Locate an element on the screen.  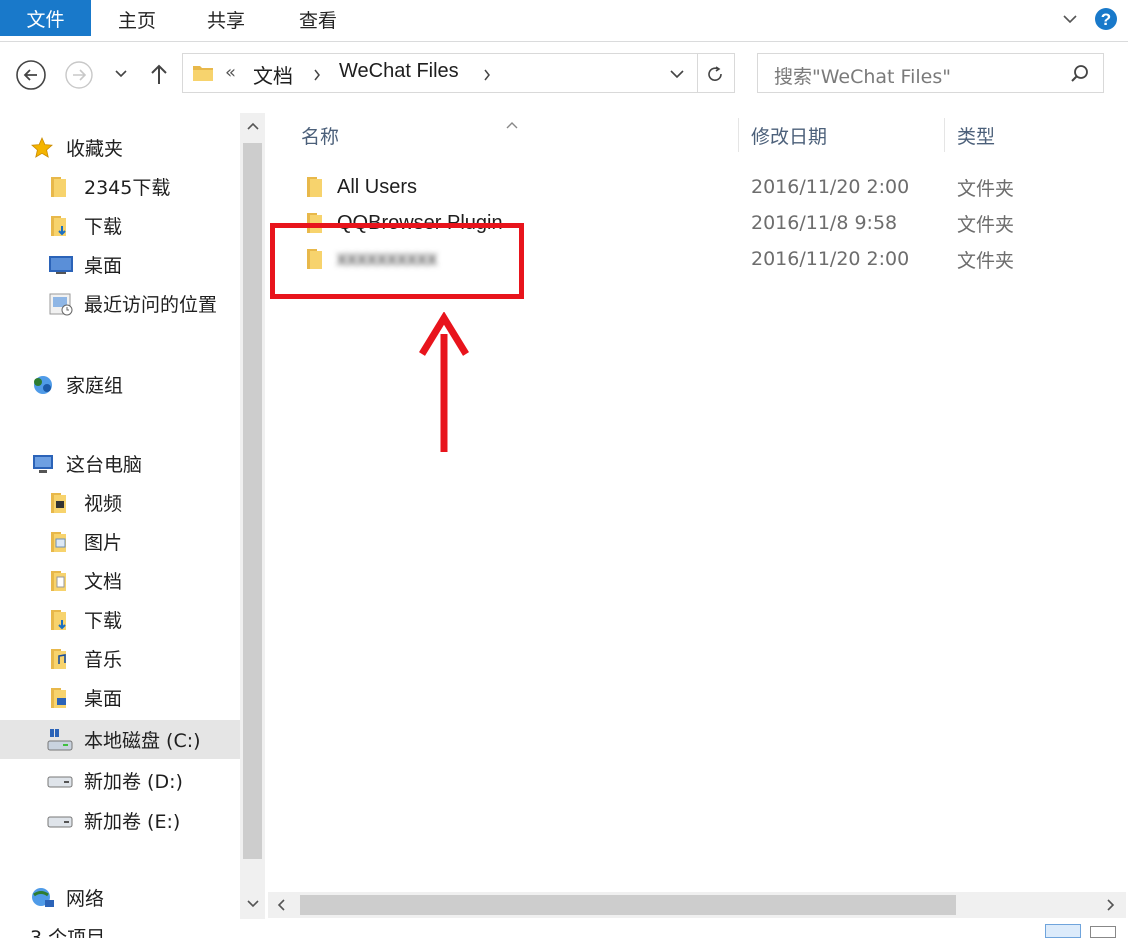
sidebar-scrollbar is located at coordinates (252, 516).